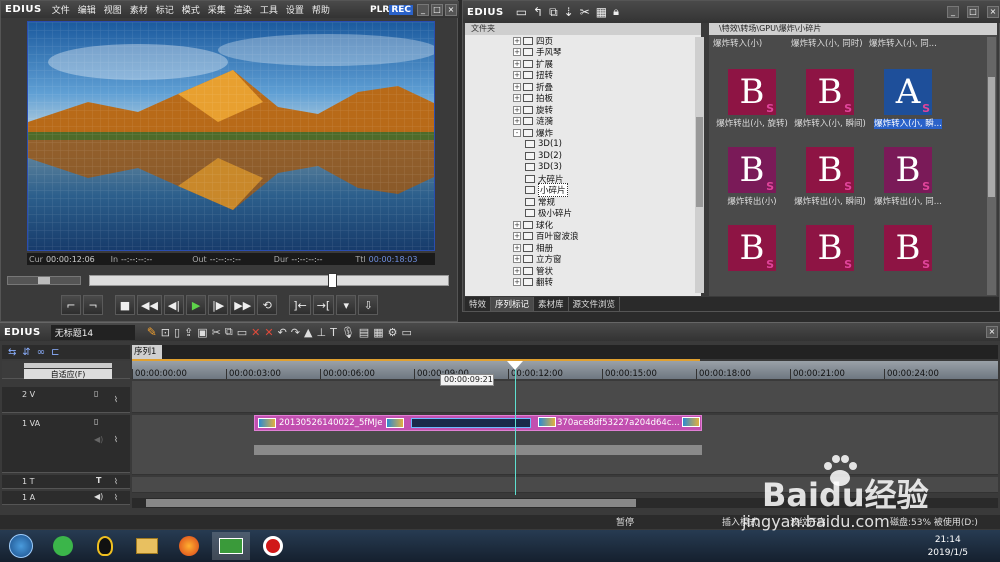 The height and width of the screenshot is (562, 1000). What do you see at coordinates (282, 332) in the screenshot?
I see `undo-icon: ↶` at bounding box center [282, 332].